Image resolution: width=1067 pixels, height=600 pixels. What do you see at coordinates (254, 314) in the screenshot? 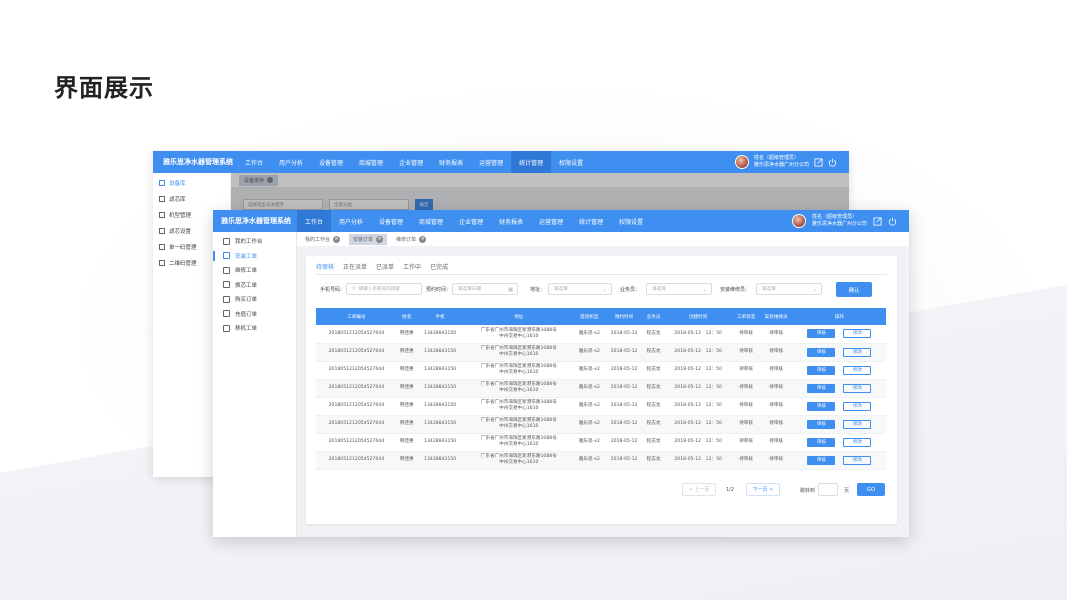
I see `sidebar-item: 充值订单` at bounding box center [254, 314].